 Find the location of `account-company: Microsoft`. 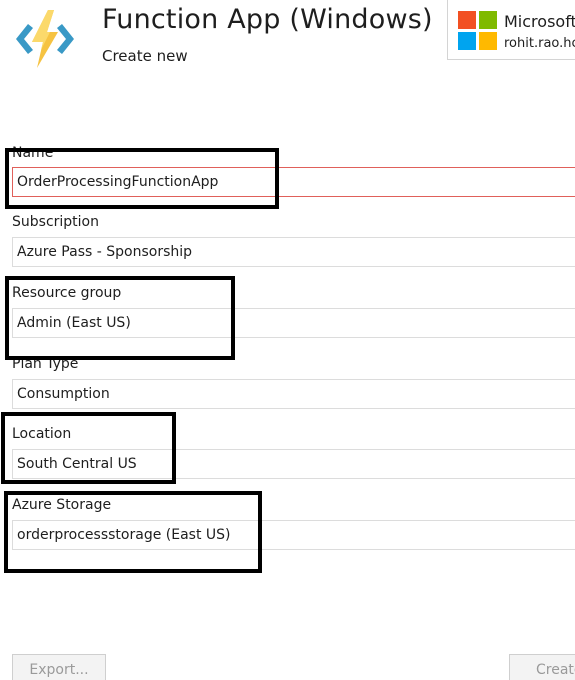

account-company: Microsoft is located at coordinates (539, 21).